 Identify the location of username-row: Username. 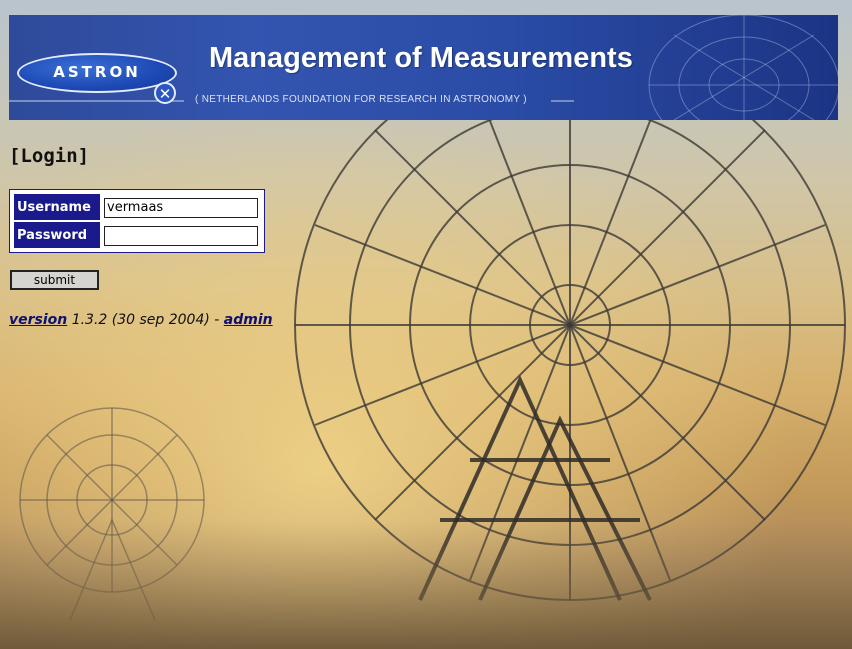
(137, 207).